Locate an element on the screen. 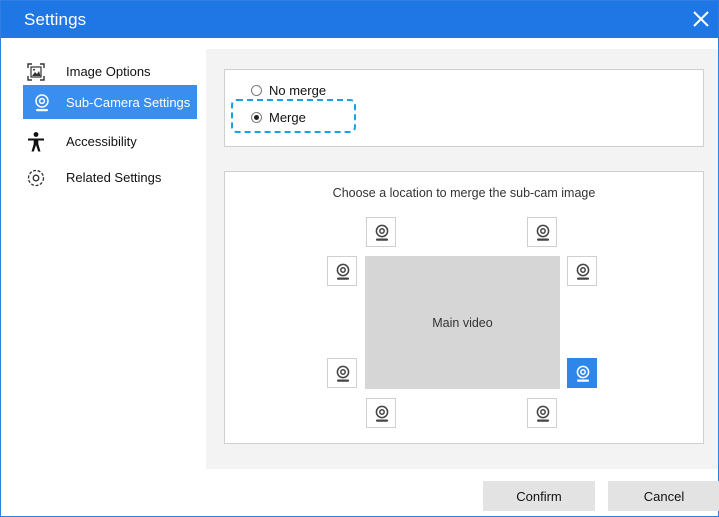  radio-label: Merge is located at coordinates (287, 117).